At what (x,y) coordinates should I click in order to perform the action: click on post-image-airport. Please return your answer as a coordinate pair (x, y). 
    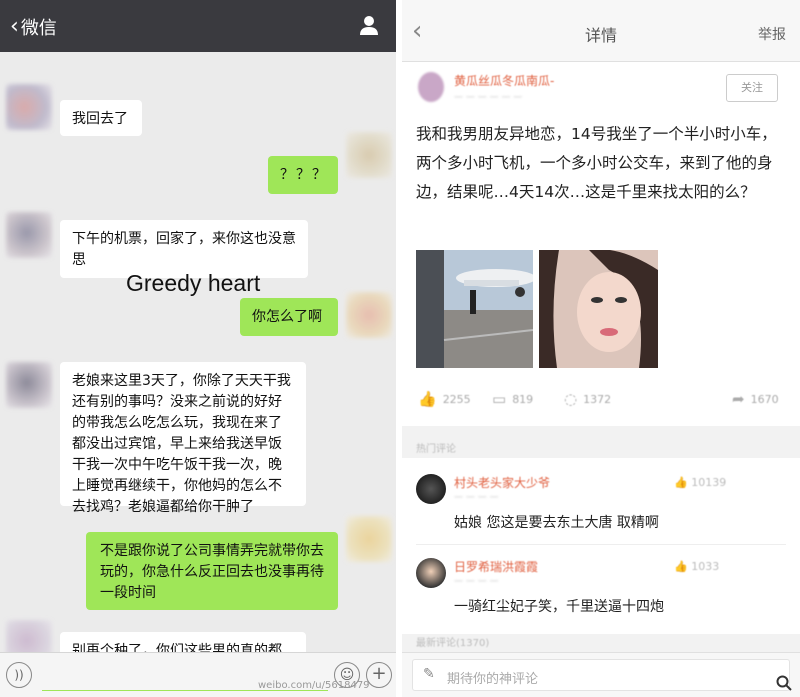
    Looking at the image, I should click on (474, 309).